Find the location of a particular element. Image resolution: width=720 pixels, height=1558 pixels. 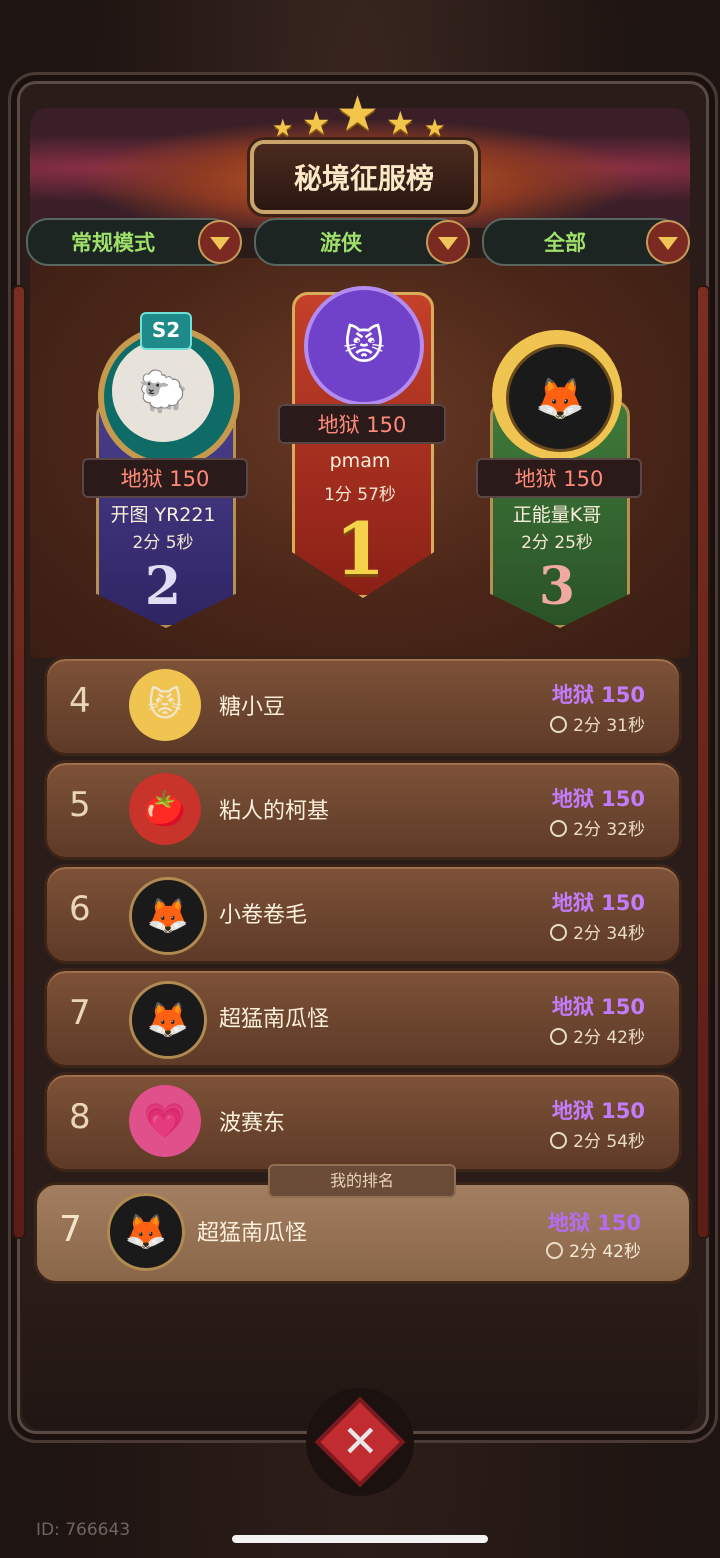

stars-decoration: ★ ★ ★ ★ ★ is located at coordinates (360, 114).